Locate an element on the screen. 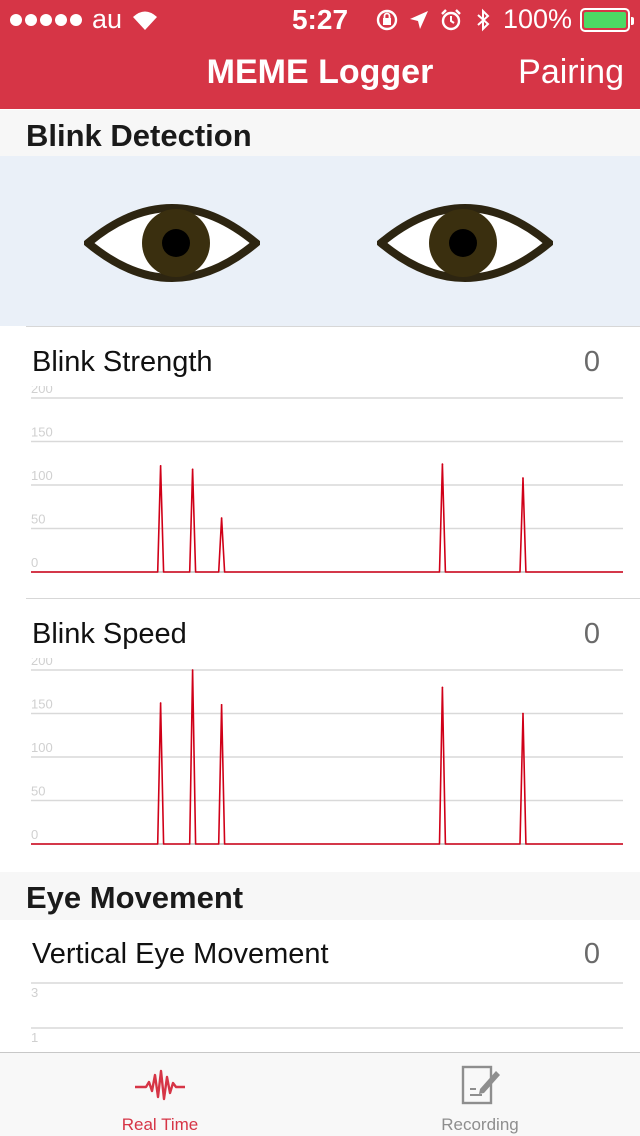 The width and height of the screenshot is (640, 1136). waveform-icon is located at coordinates (160, 1085).